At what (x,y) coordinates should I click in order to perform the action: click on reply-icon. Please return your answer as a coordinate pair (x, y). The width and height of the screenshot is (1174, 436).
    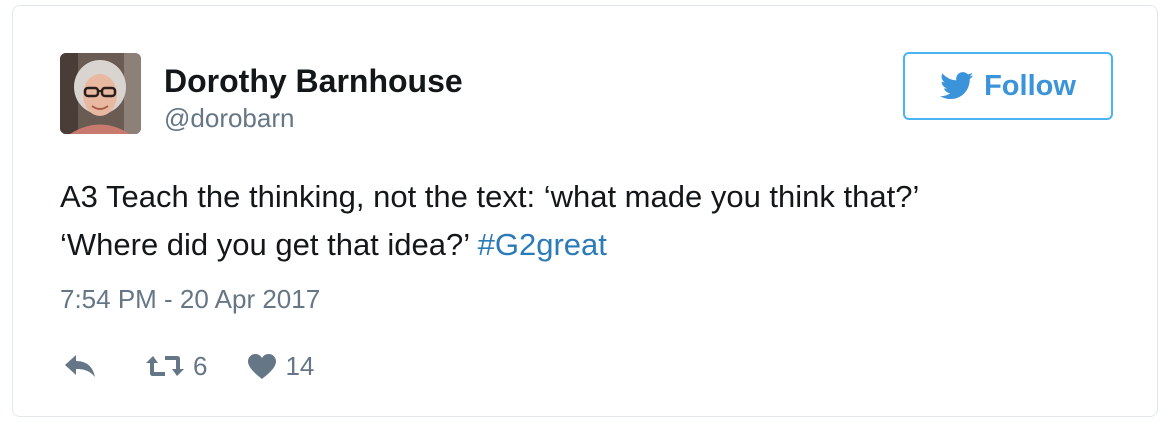
    Looking at the image, I should click on (80, 366).